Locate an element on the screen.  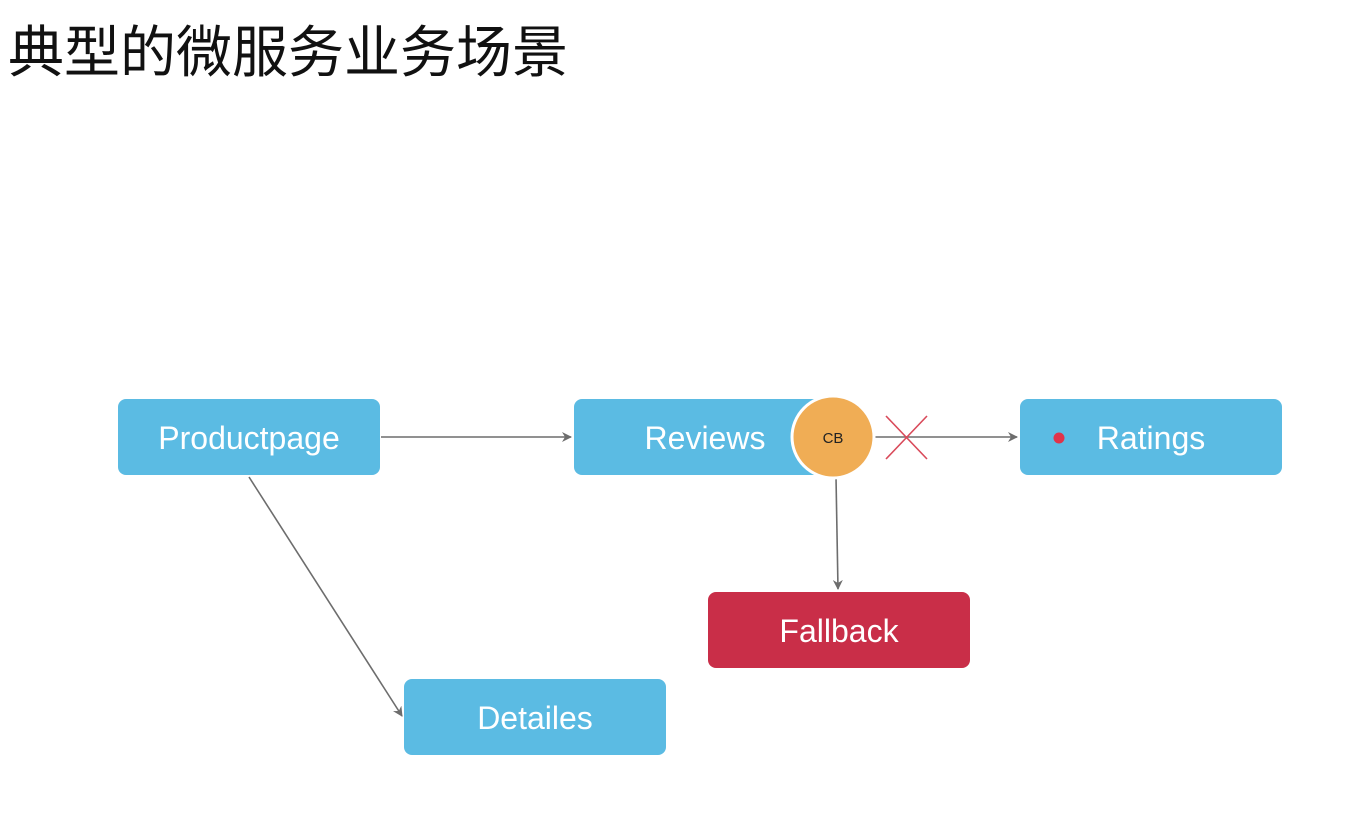
node-productpage: Productpage is located at coordinates (249, 437).